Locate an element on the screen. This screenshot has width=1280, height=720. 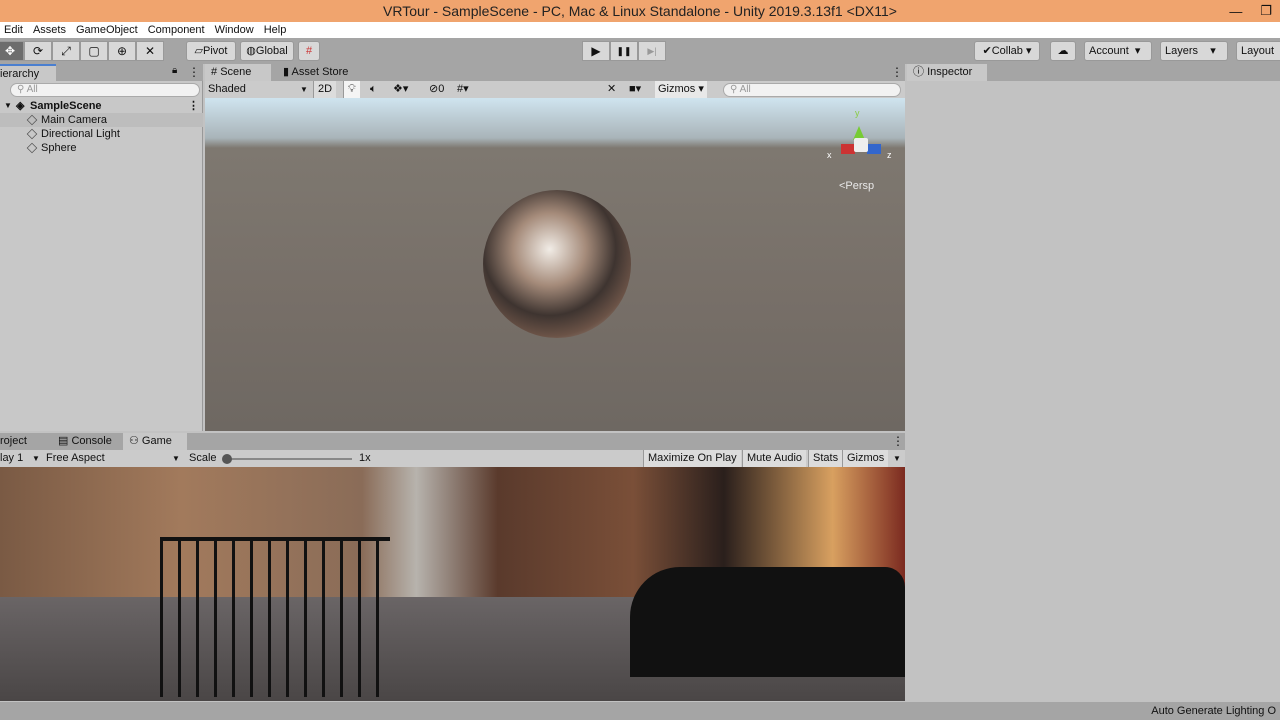
tab-asset-store: ▮ Asset Store is located at coordinates (315, 72).